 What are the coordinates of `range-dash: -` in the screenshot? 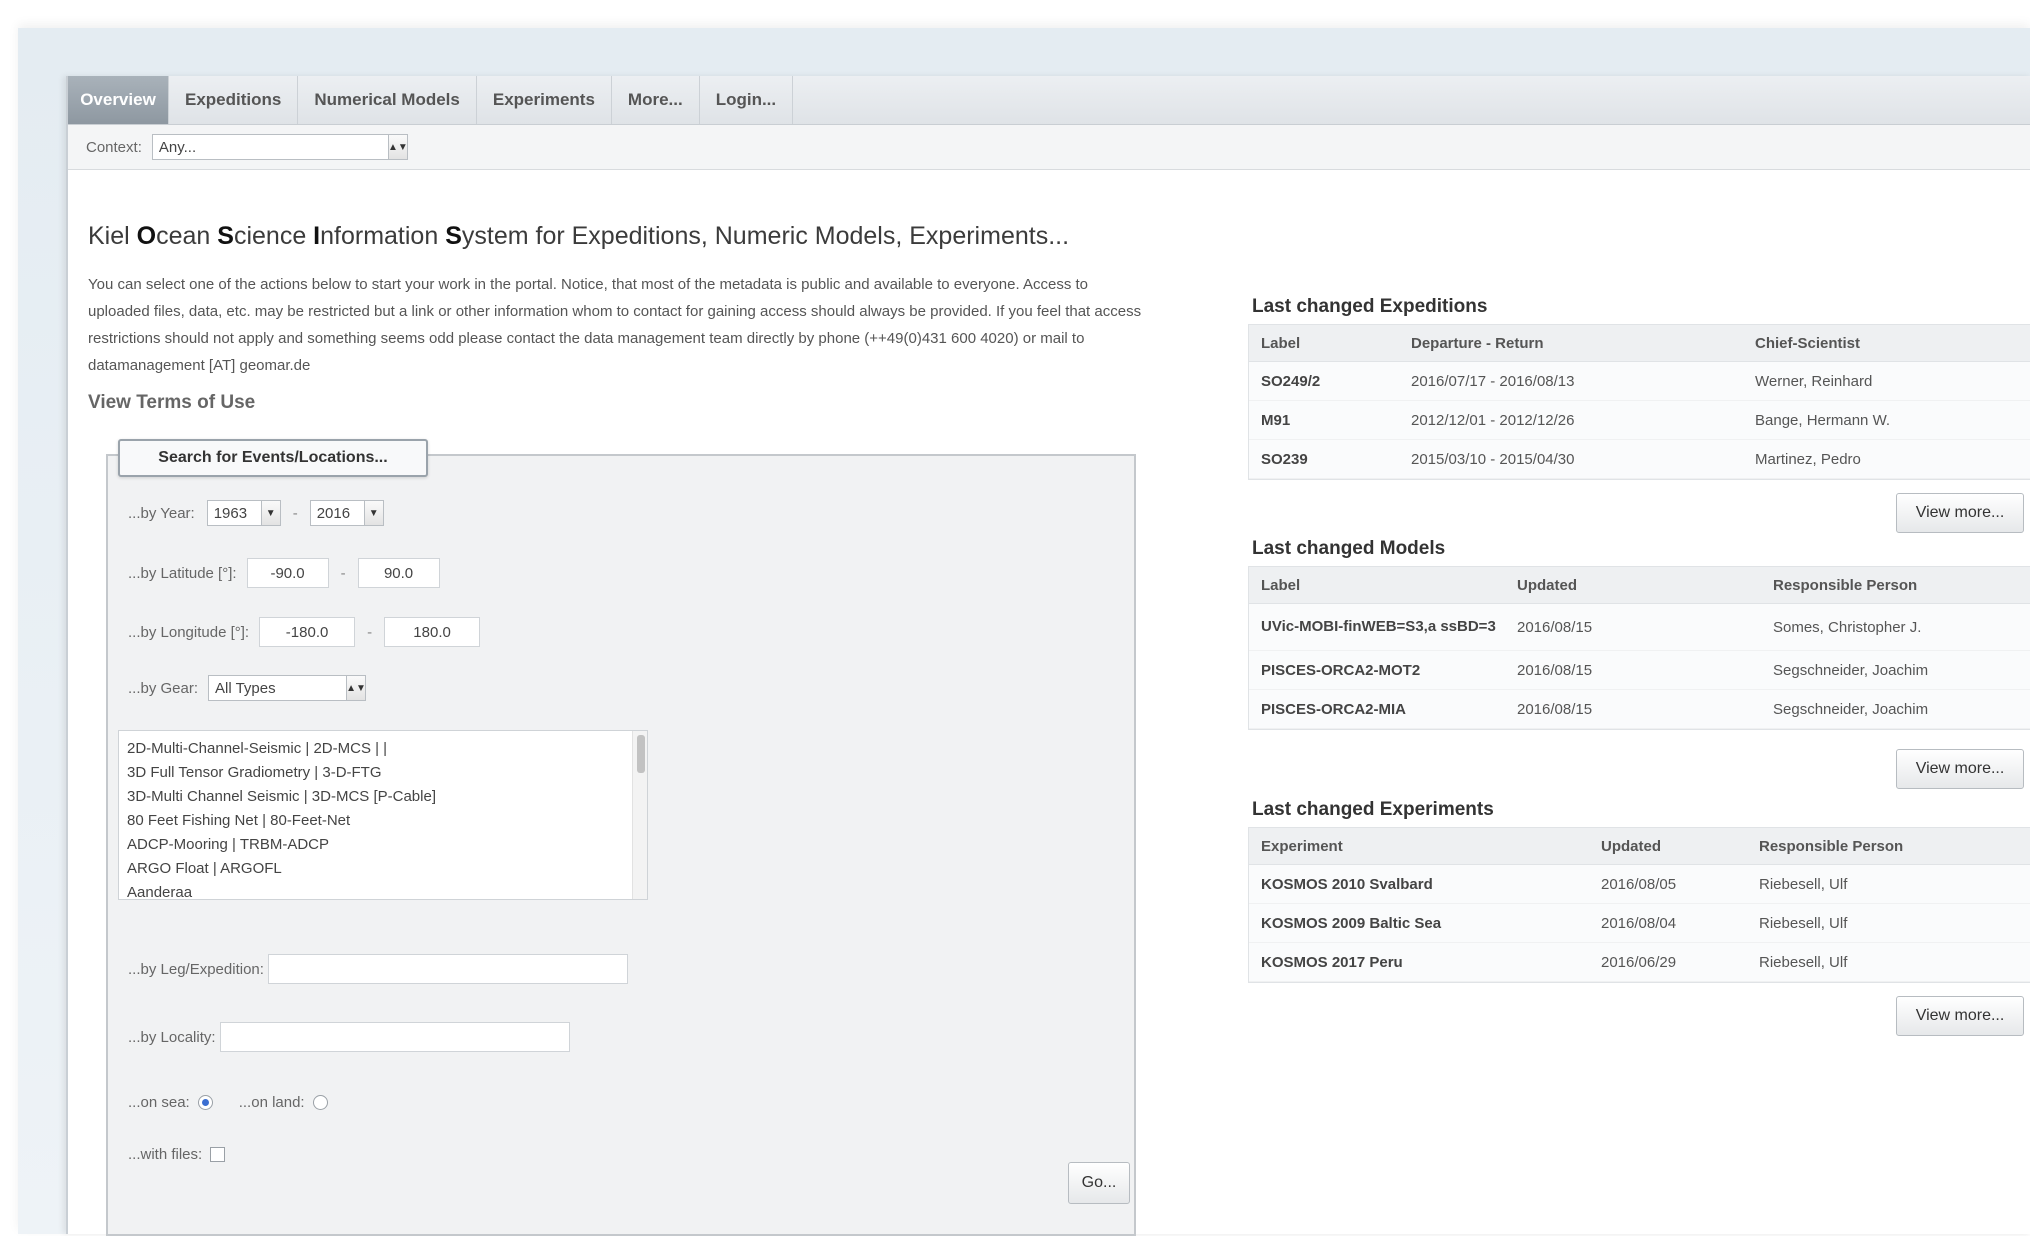 It's located at (295, 513).